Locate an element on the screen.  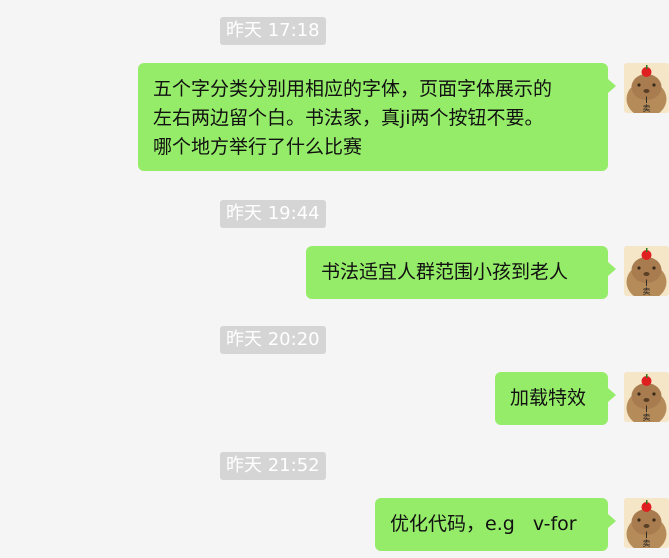
message-bubble: 加载特效 is located at coordinates (555, 398).